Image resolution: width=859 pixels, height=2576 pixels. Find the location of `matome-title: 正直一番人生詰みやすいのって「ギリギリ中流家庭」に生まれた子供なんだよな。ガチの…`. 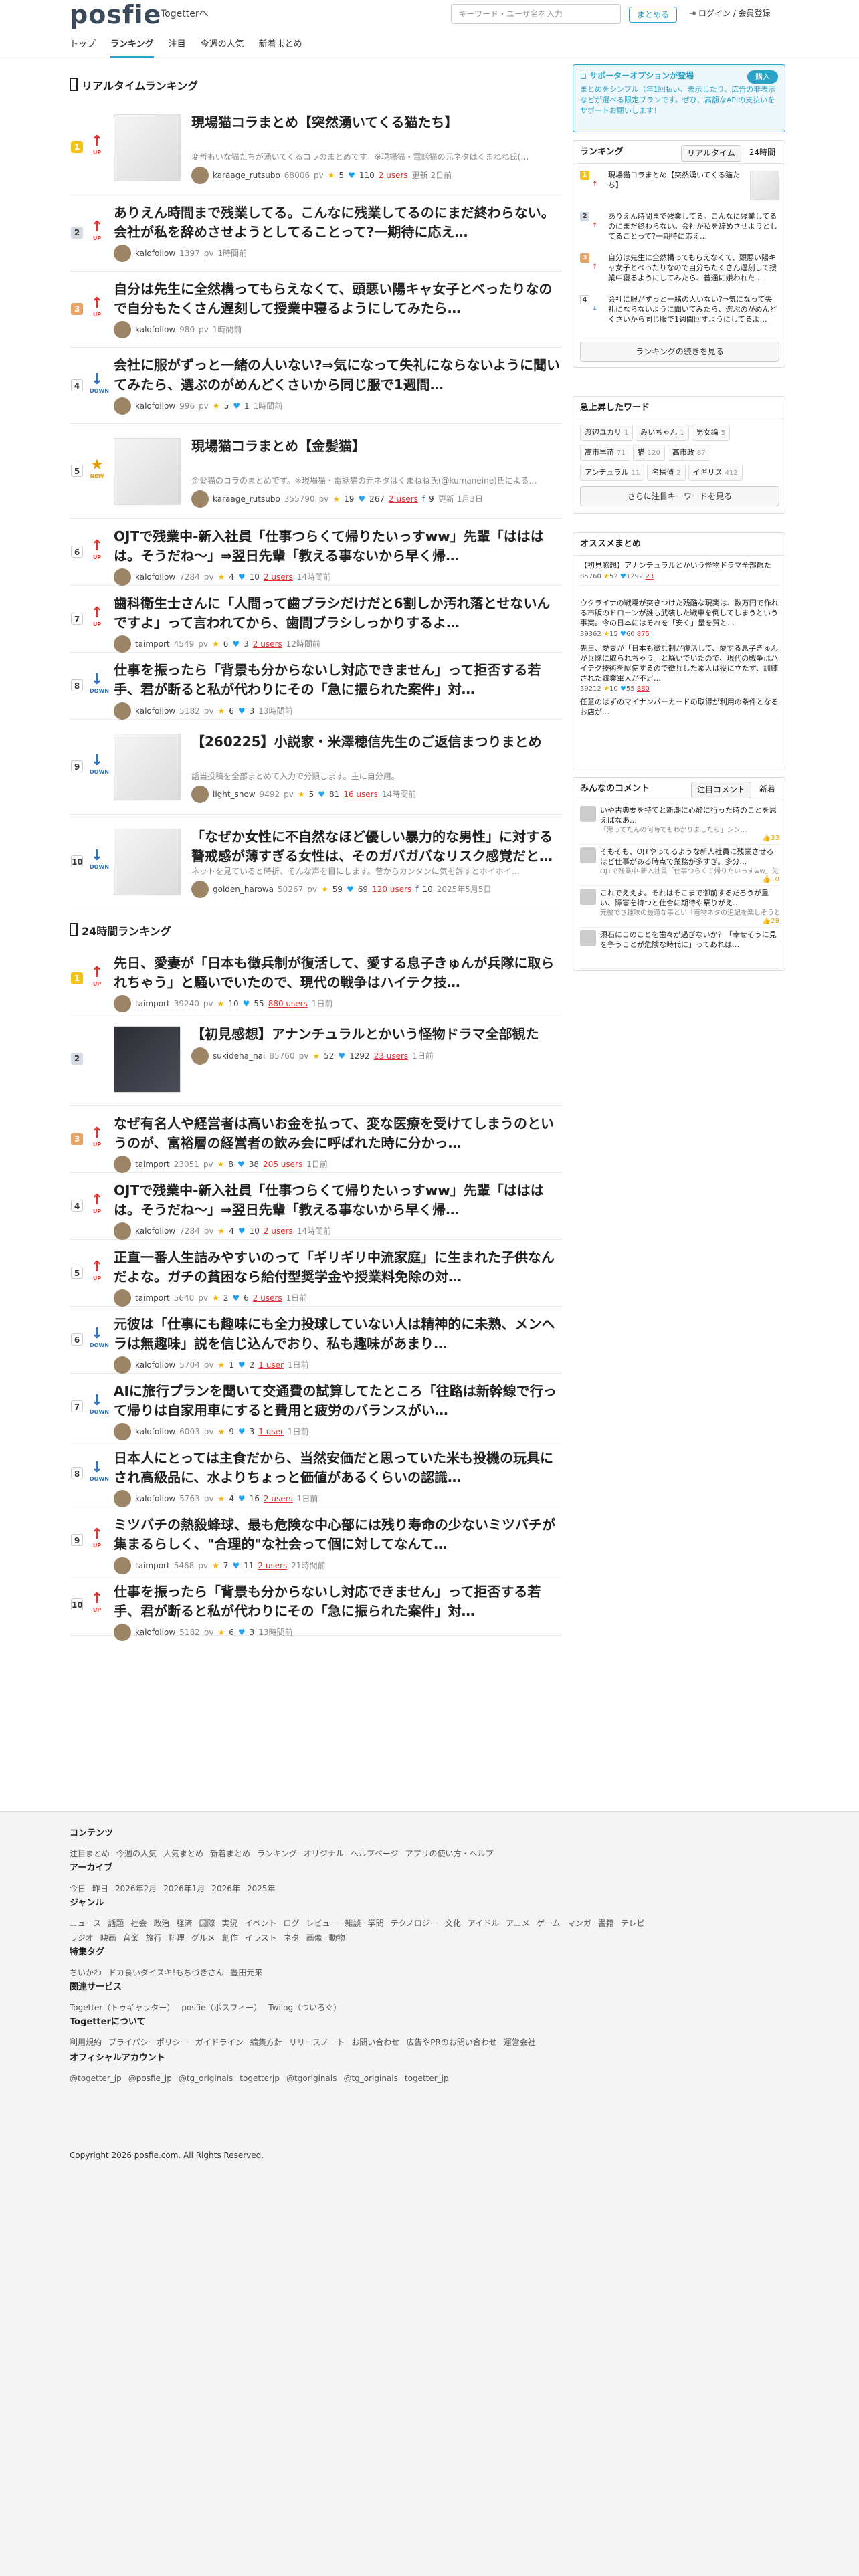

matome-title: 正直一番人生詰みやすいのって「ギリギリ中流家庭」に生まれた子供なんだよな。ガチの… is located at coordinates (338, 1267).